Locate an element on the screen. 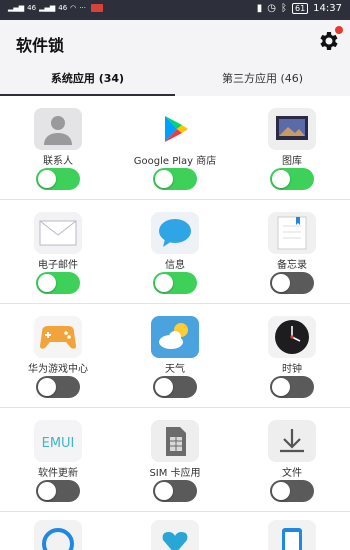 The image size is (350, 550). wifi-icon: ◠ is located at coordinates (73, 8).